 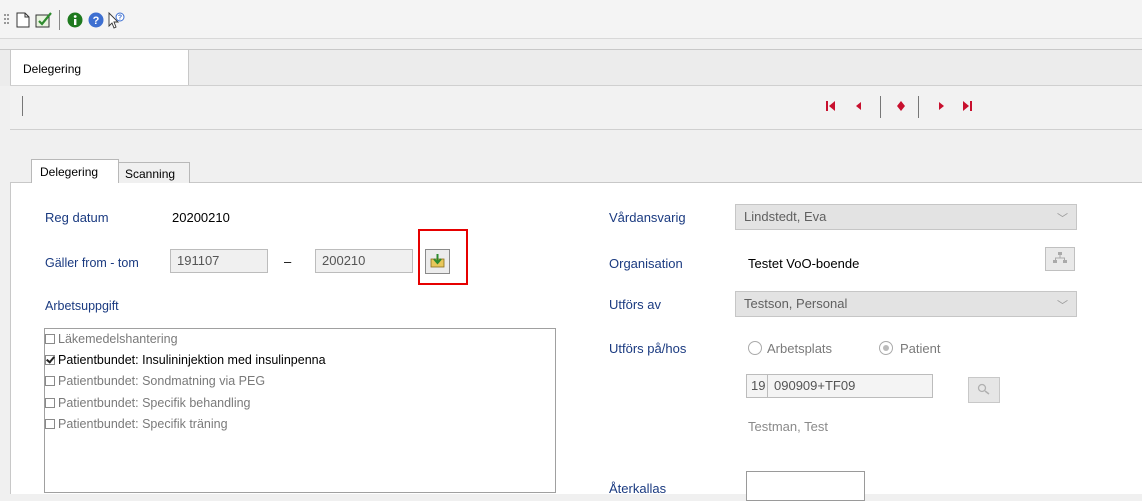 What do you see at coordinates (648, 348) in the screenshot?
I see `utfors-pa-hos-label: Utförs på/hos` at bounding box center [648, 348].